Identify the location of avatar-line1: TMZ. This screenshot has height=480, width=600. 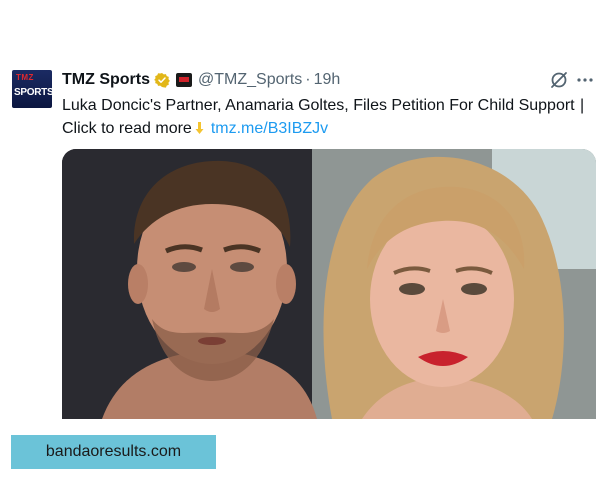
(25, 77).